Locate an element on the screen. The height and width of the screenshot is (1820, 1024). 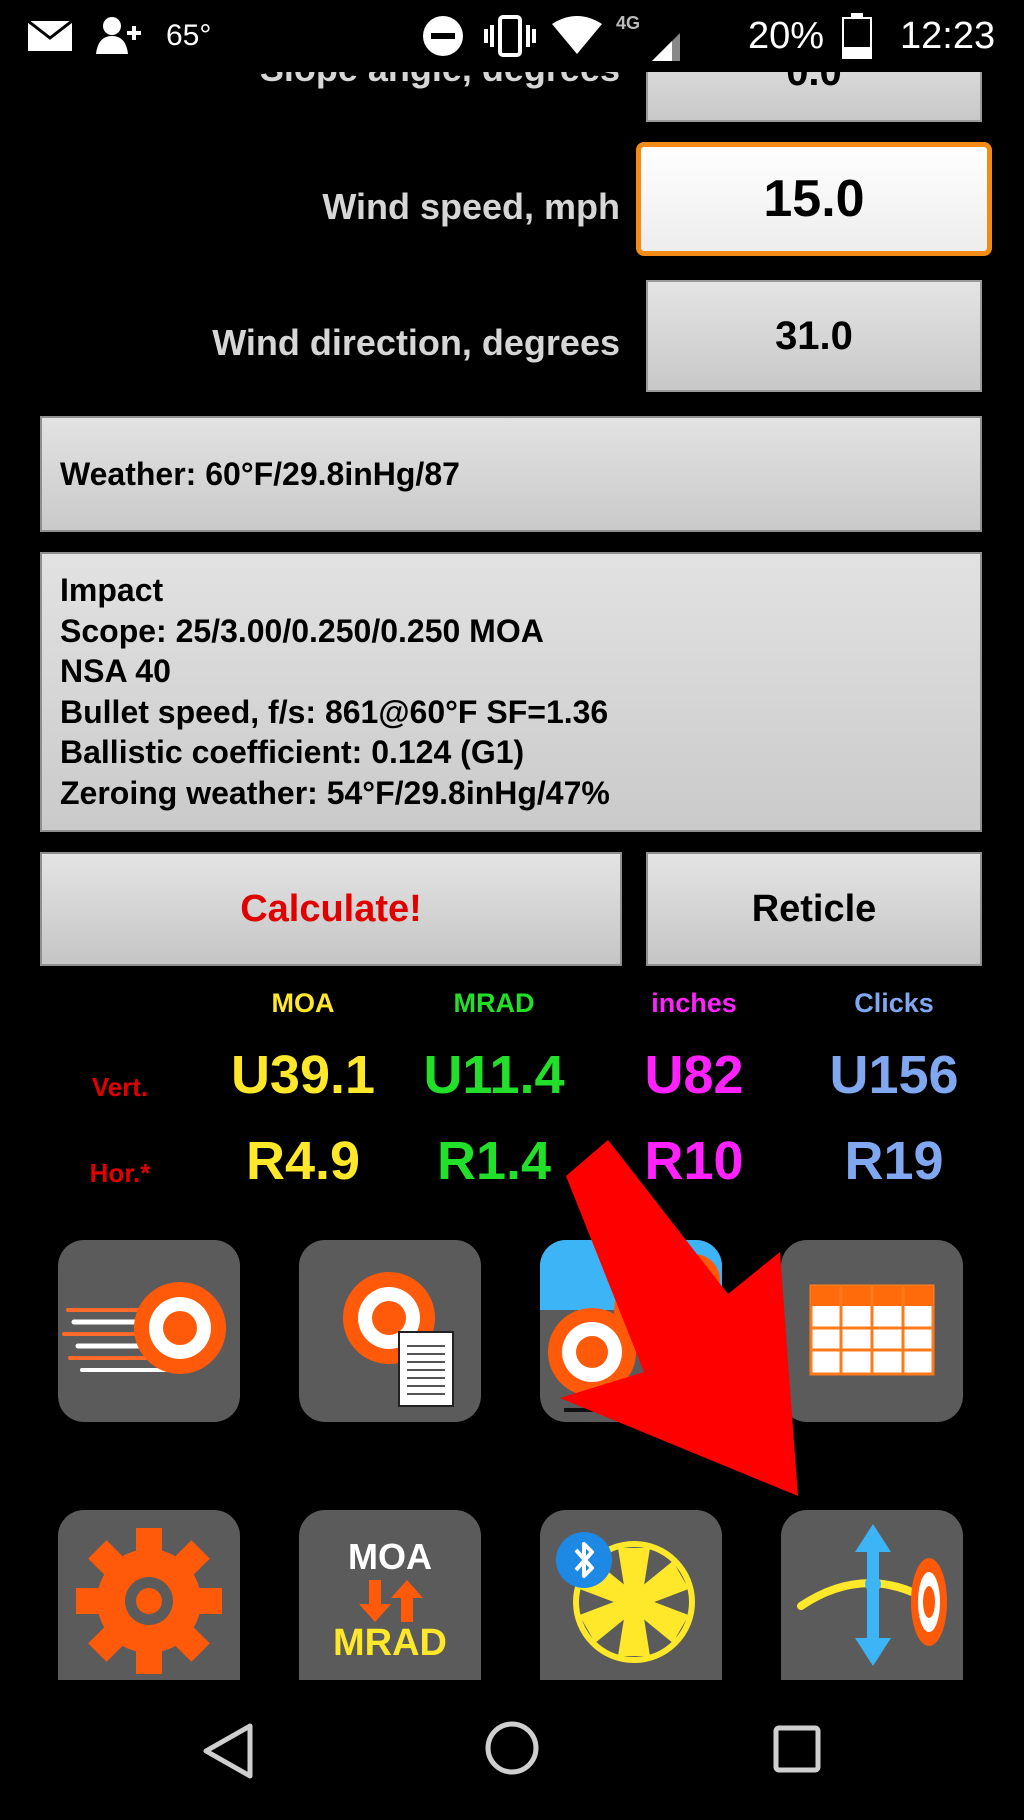
calculate-button: Calculate! is located at coordinates (331, 909).